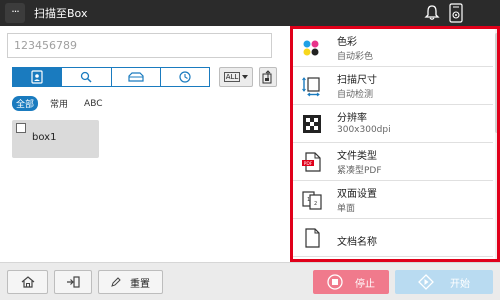  What do you see at coordinates (355, 95) in the screenshot?
I see `setting-value: 自动检测` at bounding box center [355, 95].